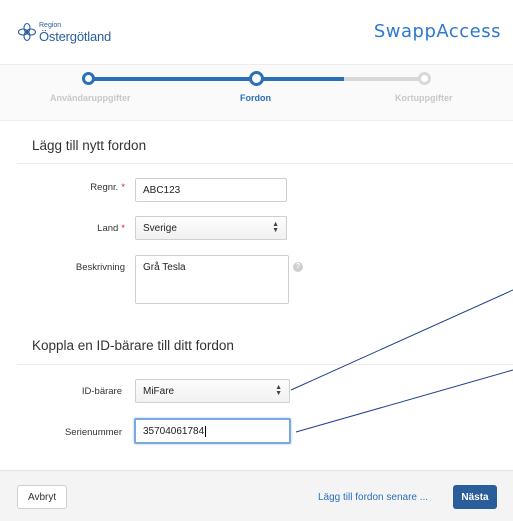 The height and width of the screenshot is (521, 513). What do you see at coordinates (212, 431) in the screenshot?
I see `serial-number-input: 35704061784` at bounding box center [212, 431].